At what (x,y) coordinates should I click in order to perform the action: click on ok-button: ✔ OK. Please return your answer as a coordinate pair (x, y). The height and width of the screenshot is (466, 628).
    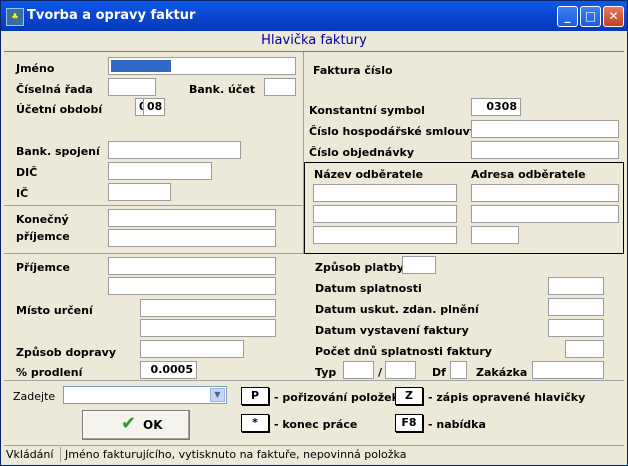
    Looking at the image, I should click on (136, 425).